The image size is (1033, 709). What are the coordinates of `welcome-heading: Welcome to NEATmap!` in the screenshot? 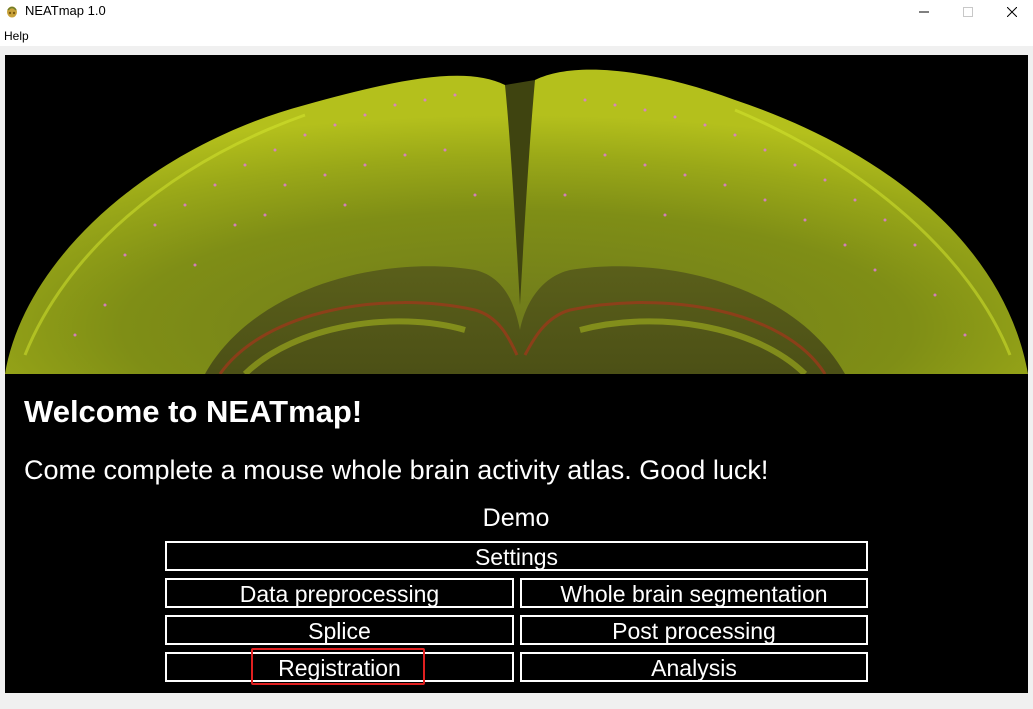 It's located at (193, 411).